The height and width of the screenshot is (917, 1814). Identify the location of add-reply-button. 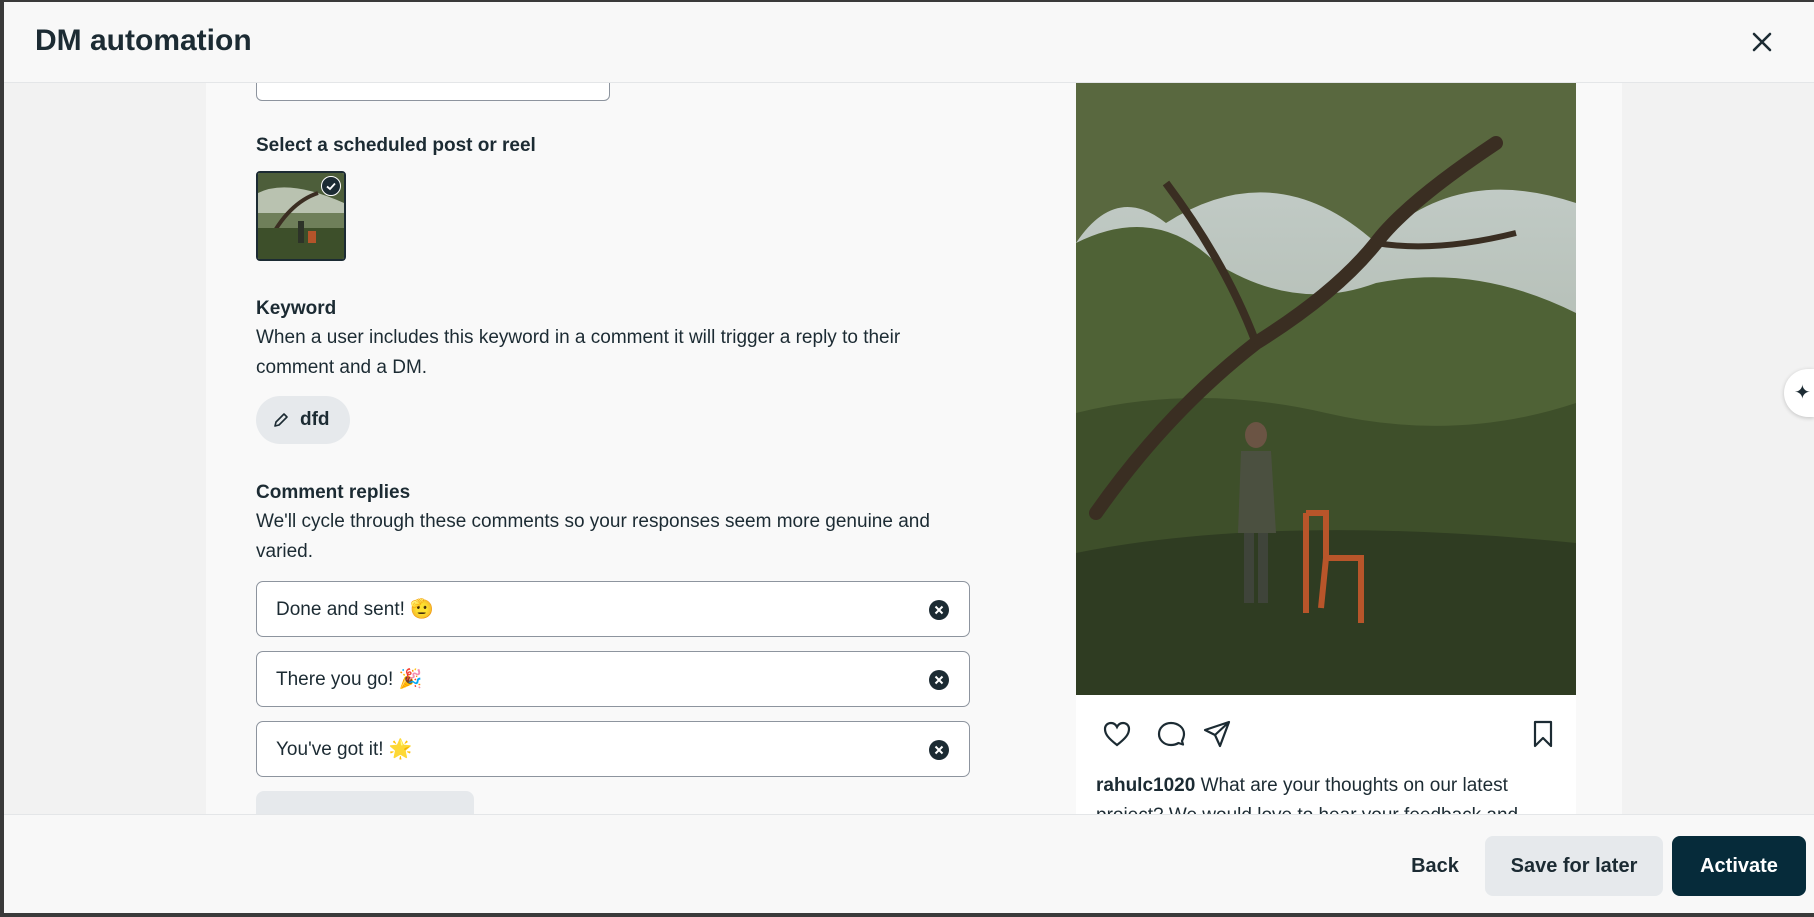
(365, 802).